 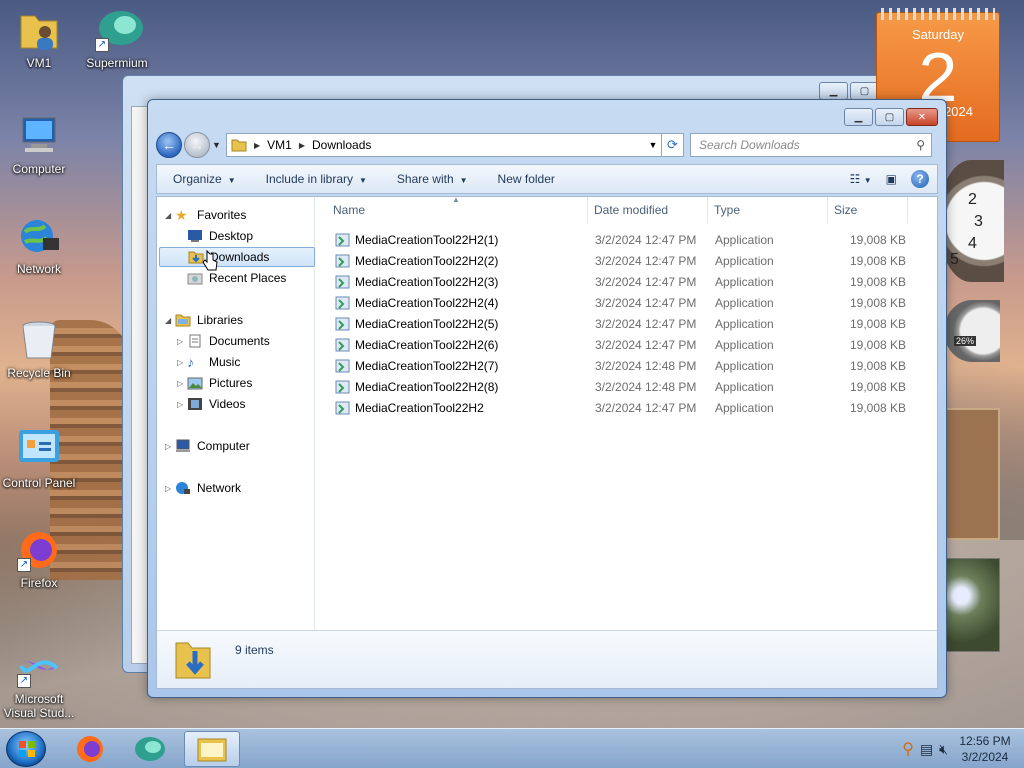 I want to click on address-dropdown-icon: ▼, so click(x=653, y=145).